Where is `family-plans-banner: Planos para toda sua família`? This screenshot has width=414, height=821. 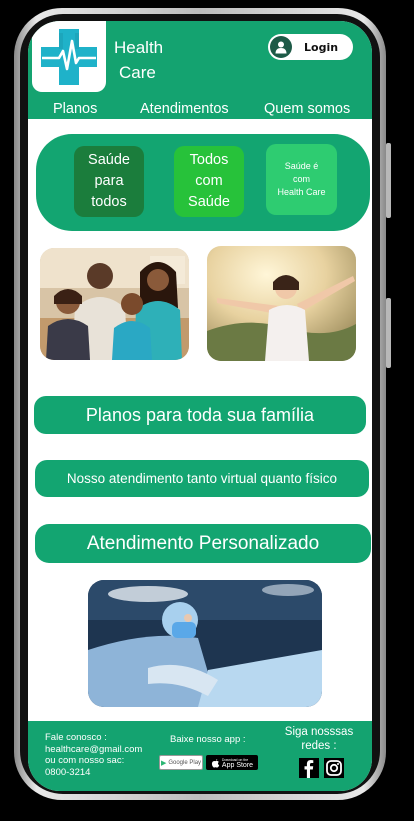
family-plans-banner: Planos para toda sua família is located at coordinates (200, 415).